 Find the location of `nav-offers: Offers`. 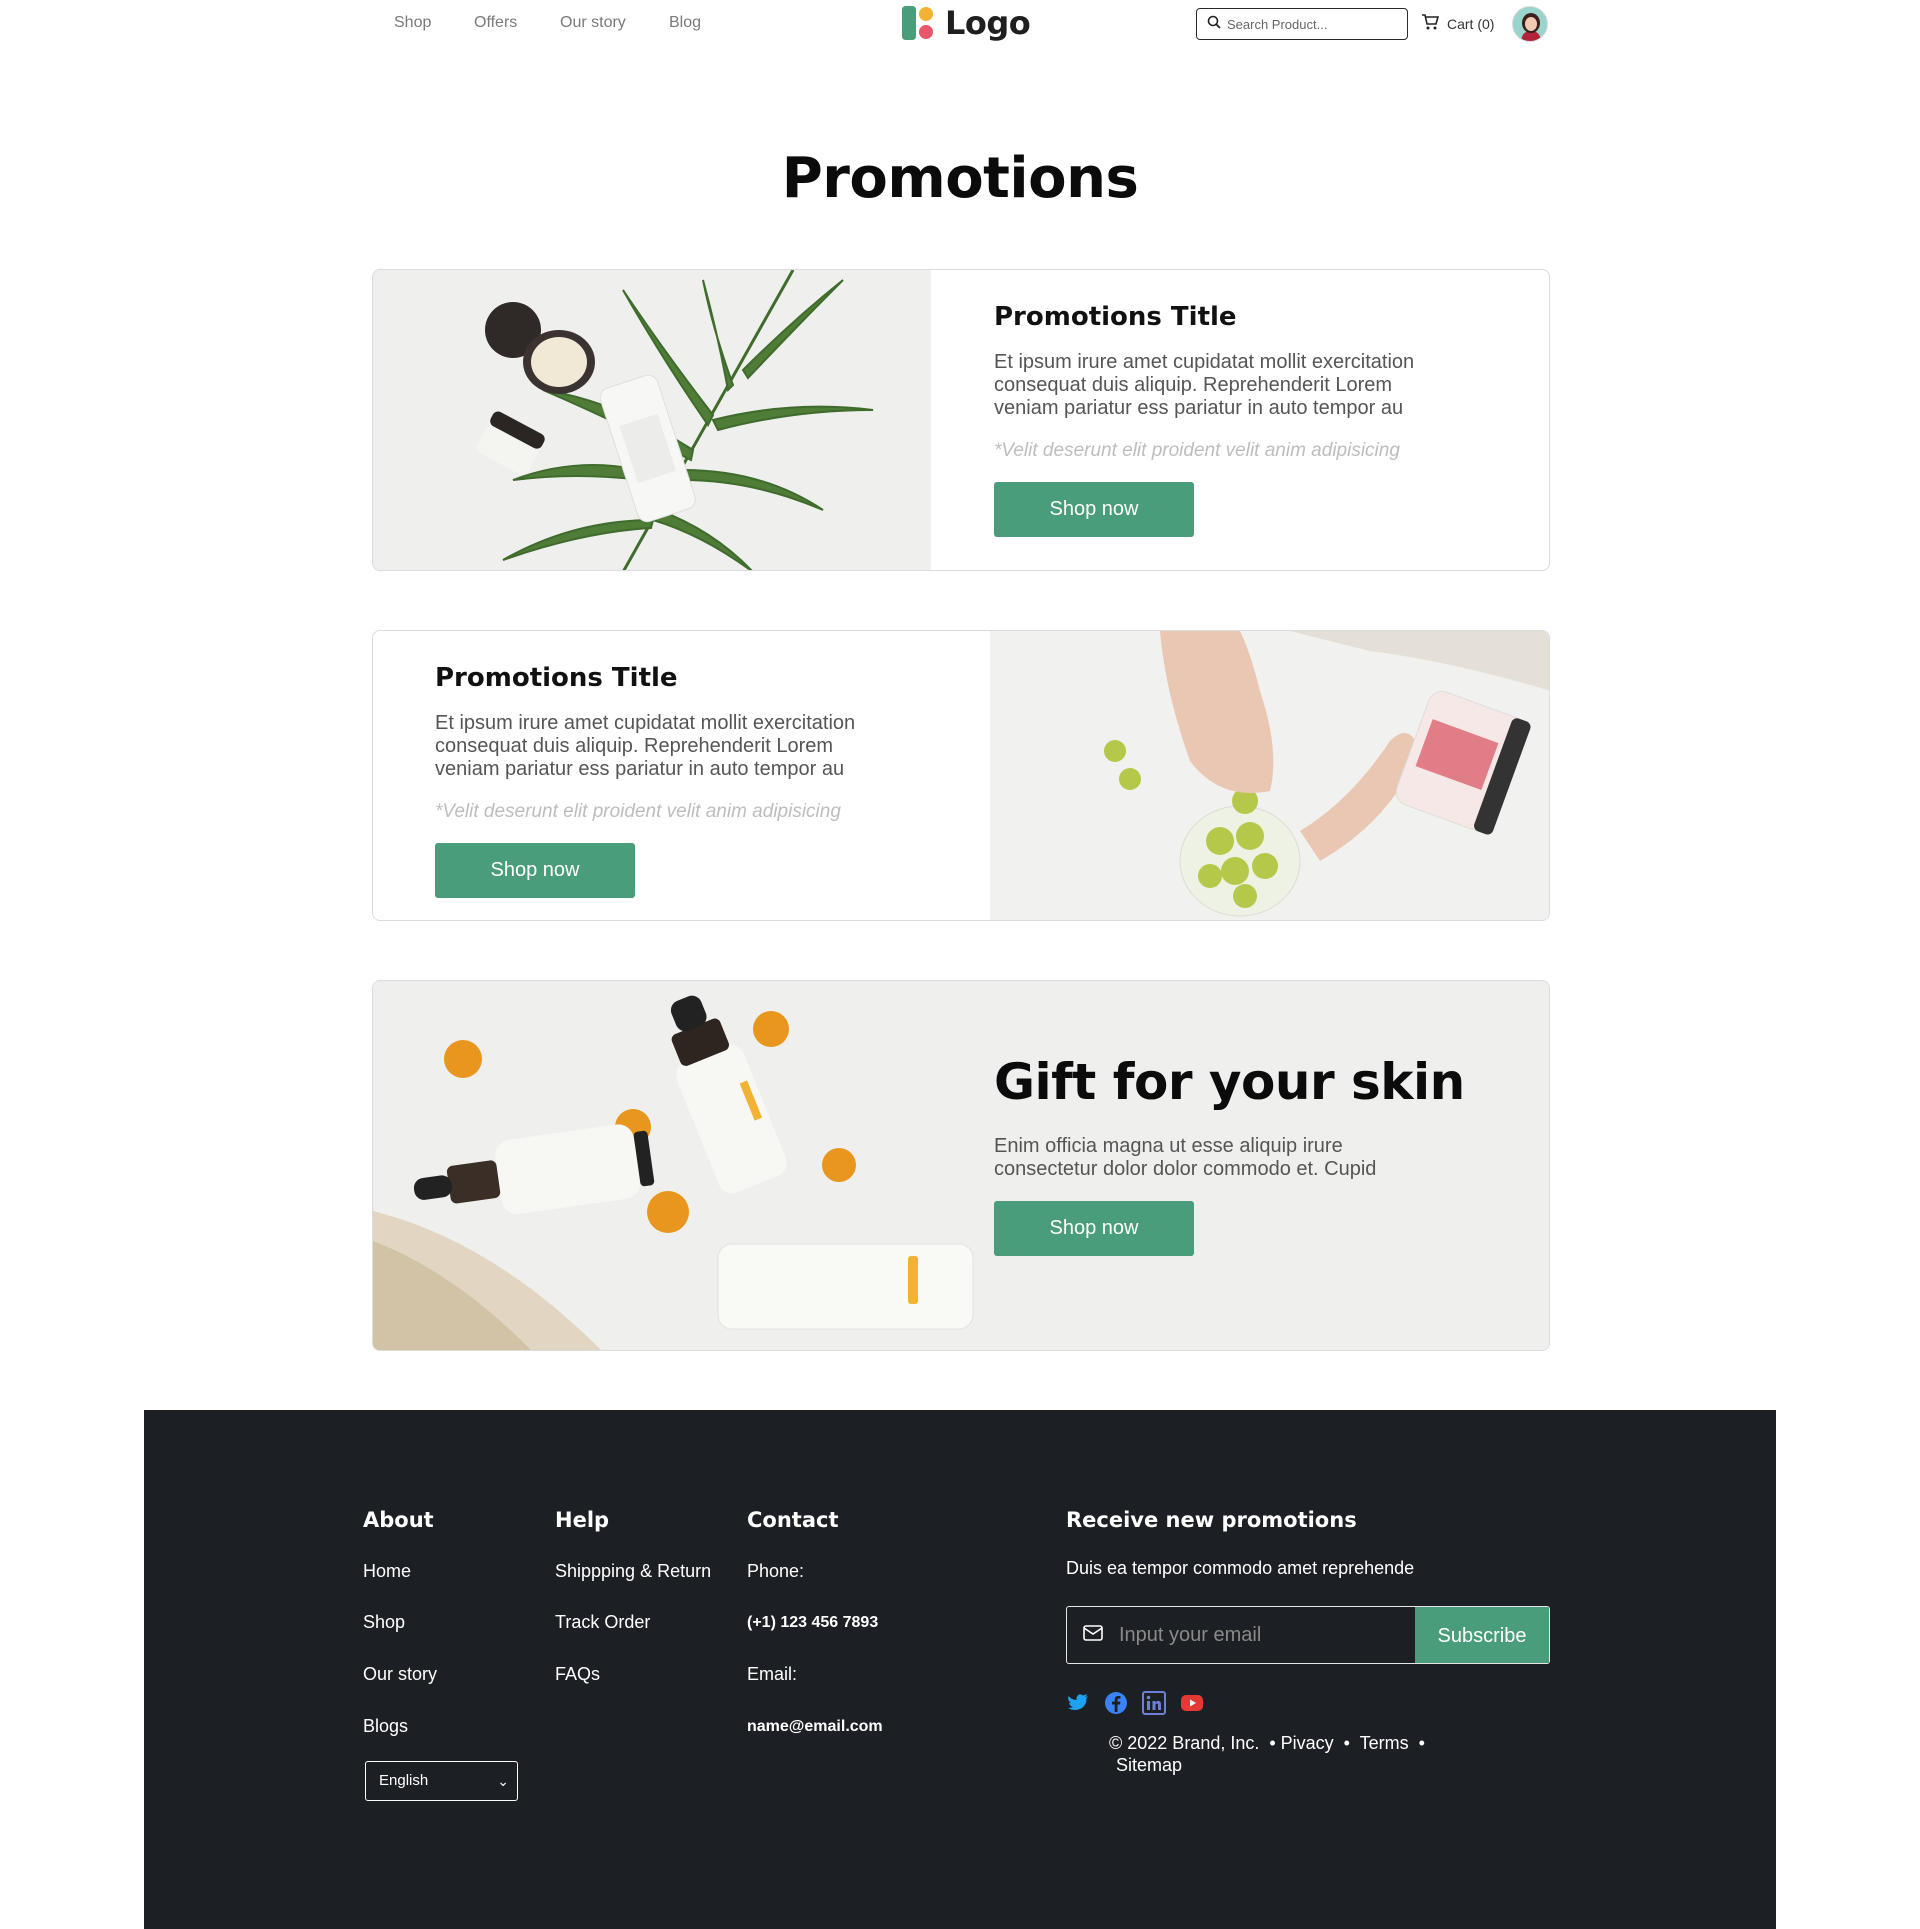

nav-offers: Offers is located at coordinates (495, 23).